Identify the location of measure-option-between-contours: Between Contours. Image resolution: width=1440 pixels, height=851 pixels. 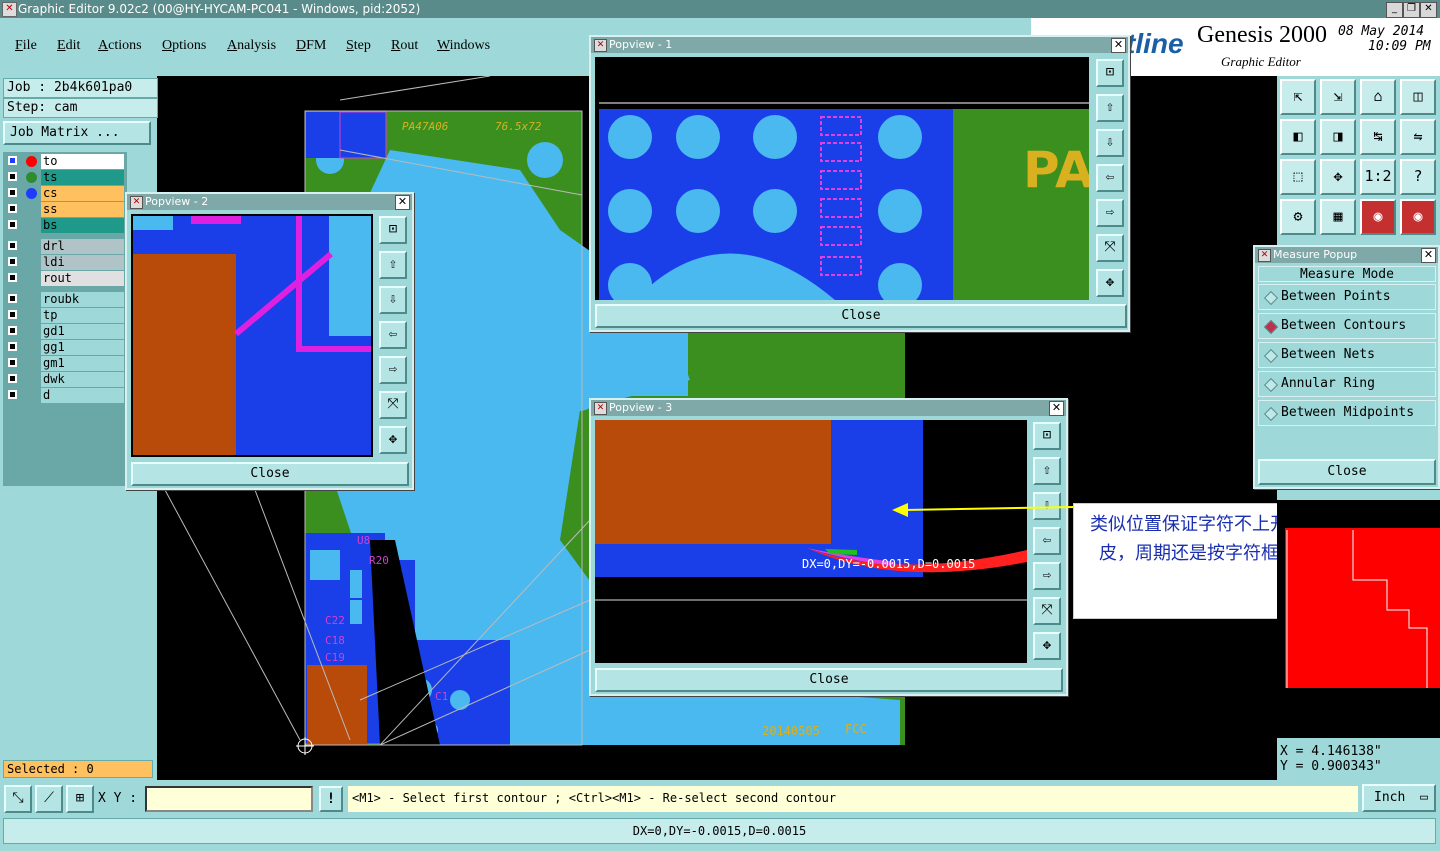
(1347, 326).